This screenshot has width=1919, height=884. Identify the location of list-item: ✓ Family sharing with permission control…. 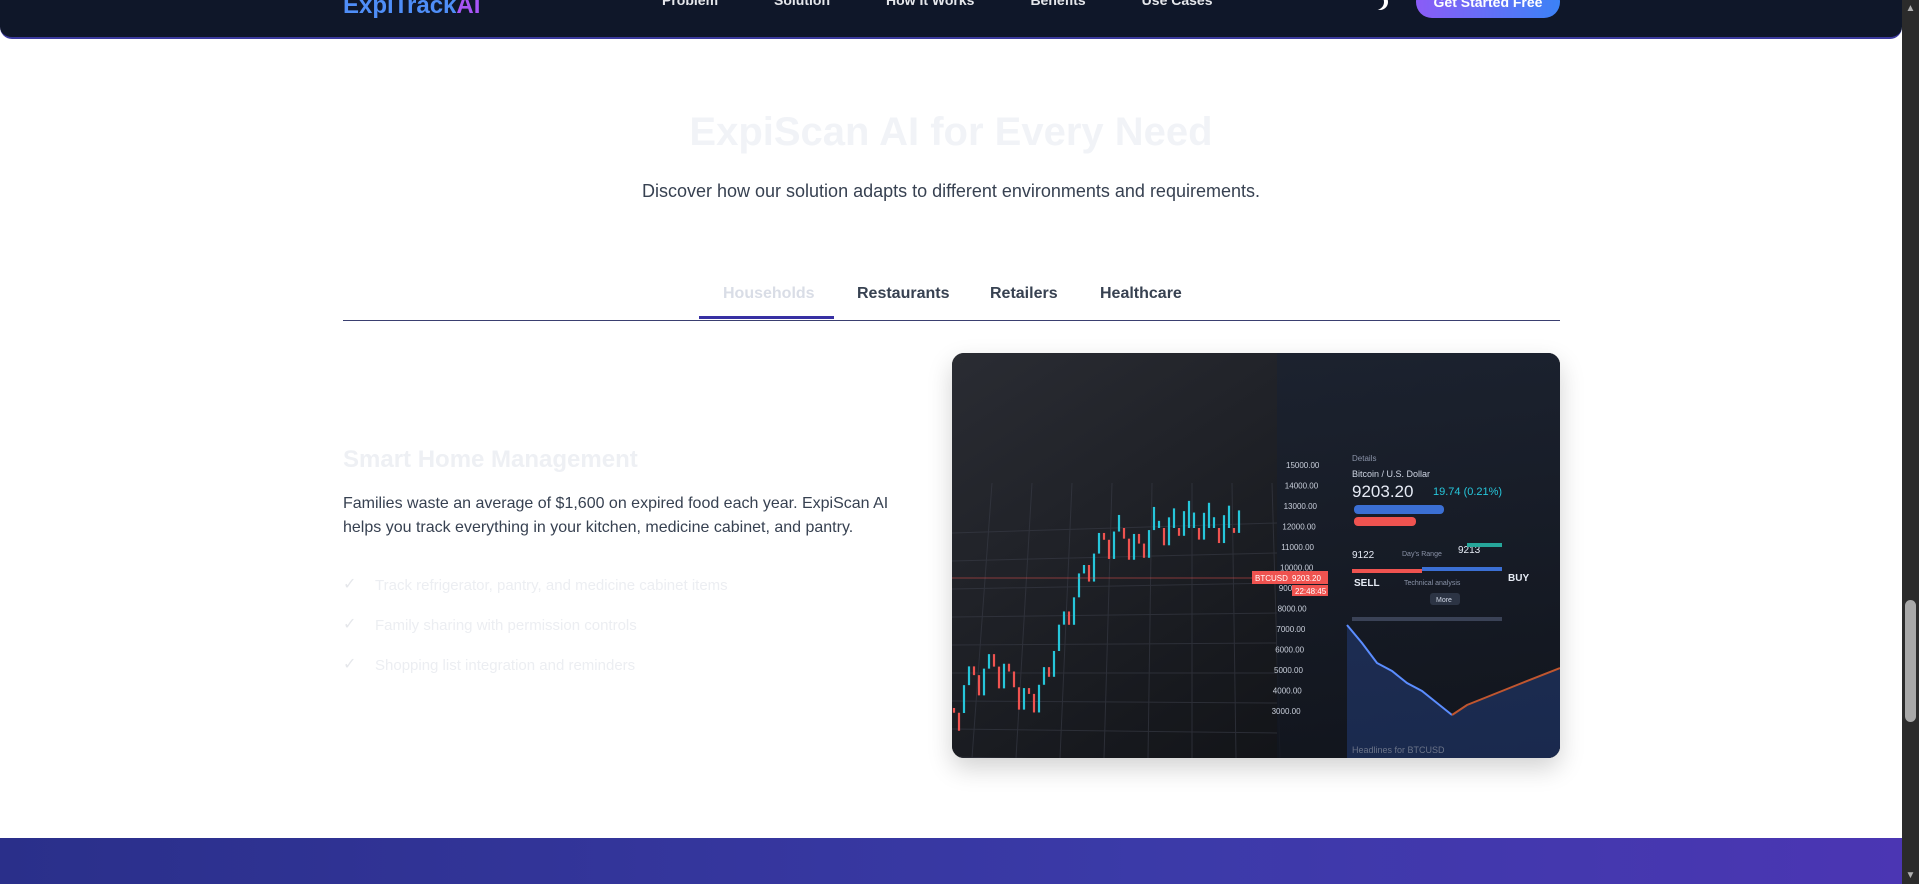
(535, 625).